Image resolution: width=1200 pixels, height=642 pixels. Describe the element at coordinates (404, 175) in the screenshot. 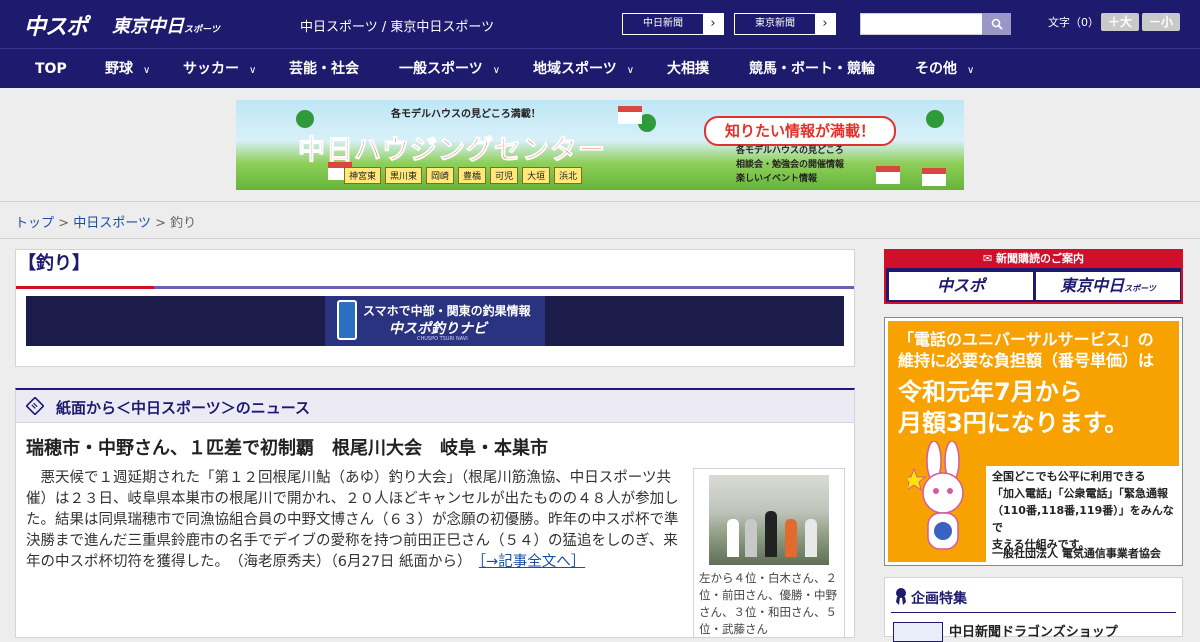

I see `banner-city: 黒川東` at that location.